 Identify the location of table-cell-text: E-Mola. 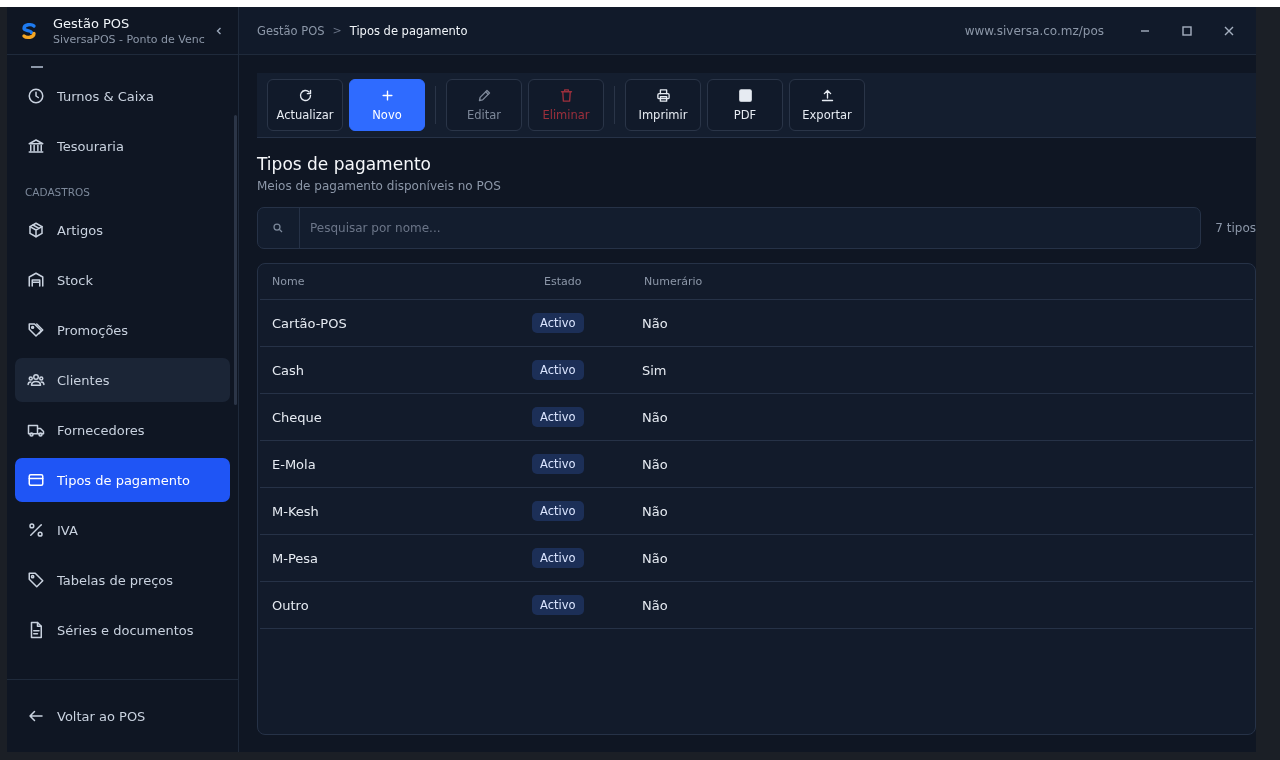
(294, 464).